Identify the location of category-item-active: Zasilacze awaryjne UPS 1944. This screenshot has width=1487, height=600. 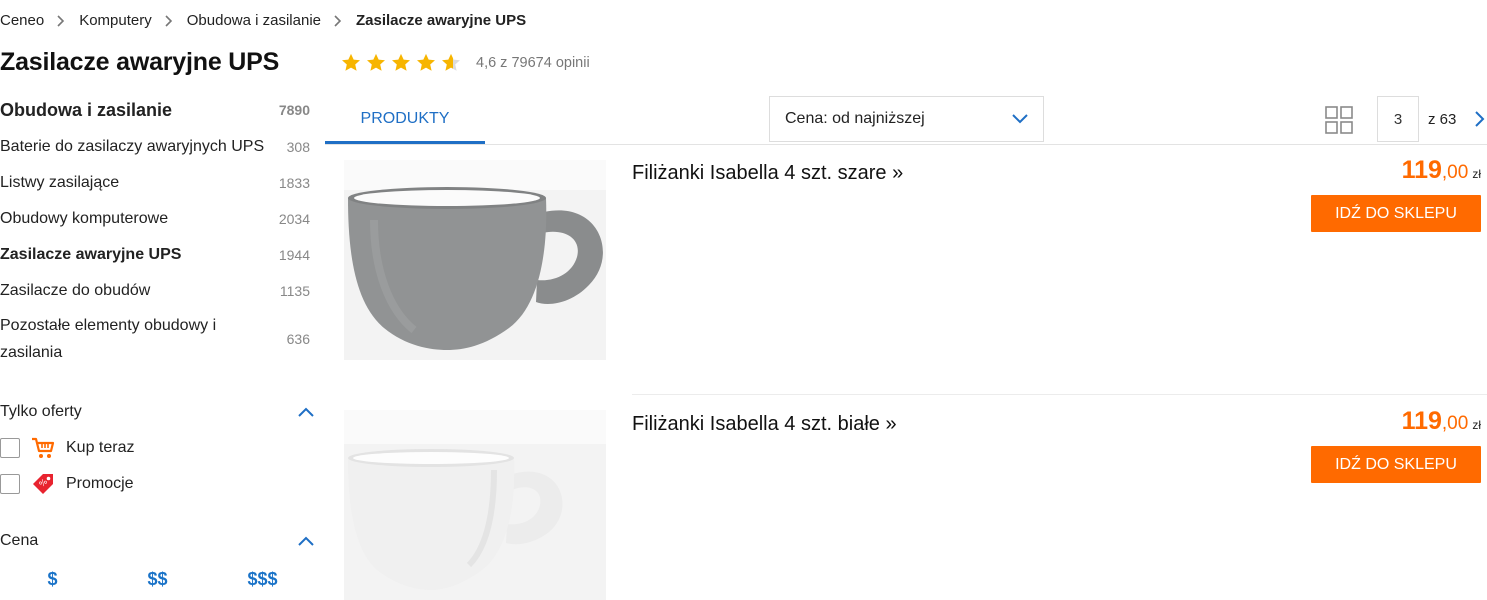
(155, 255).